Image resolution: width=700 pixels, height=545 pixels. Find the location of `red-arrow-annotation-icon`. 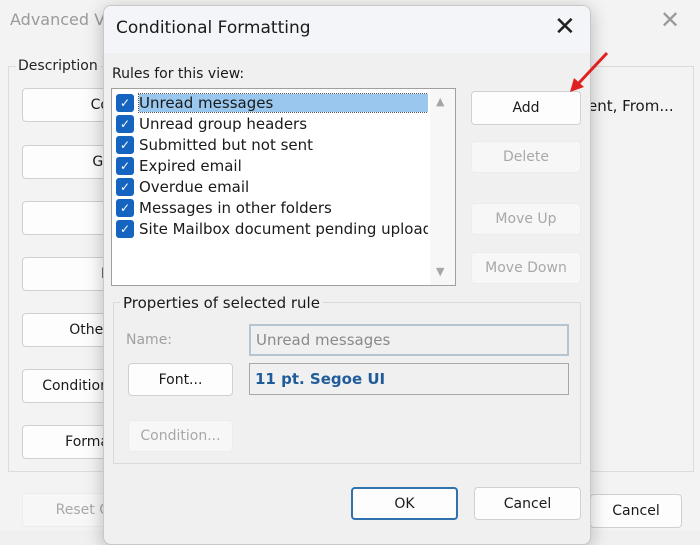

red-arrow-annotation-icon is located at coordinates (589, 71).